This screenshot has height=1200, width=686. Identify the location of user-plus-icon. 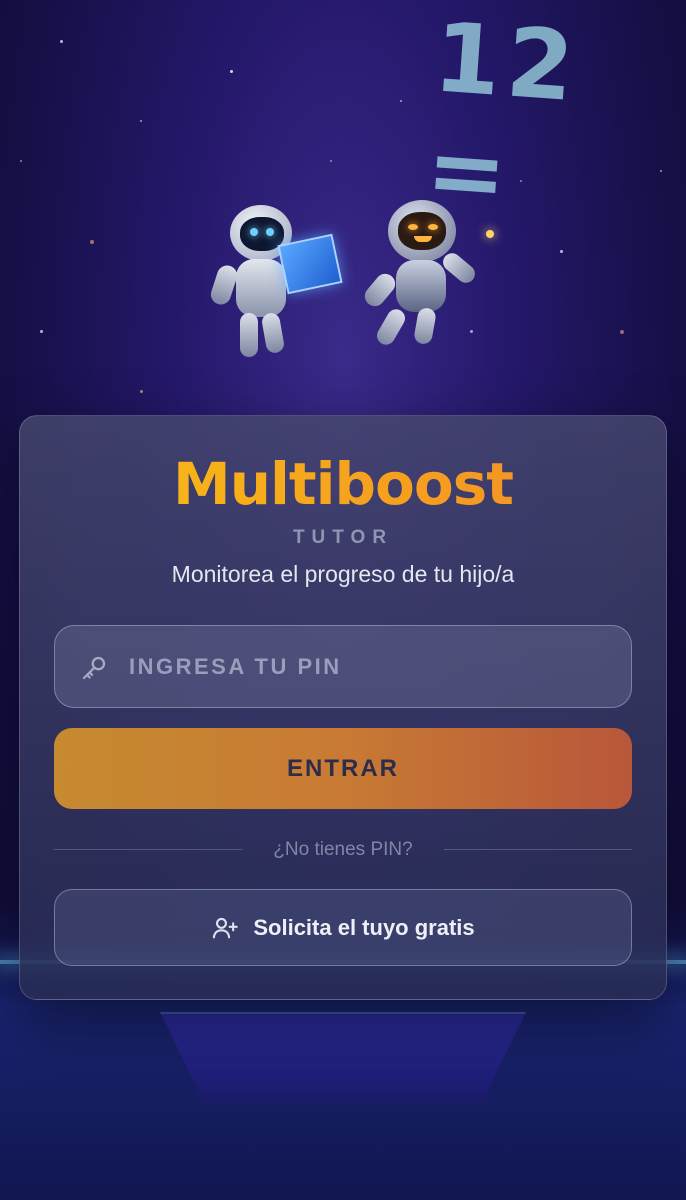
(226, 927).